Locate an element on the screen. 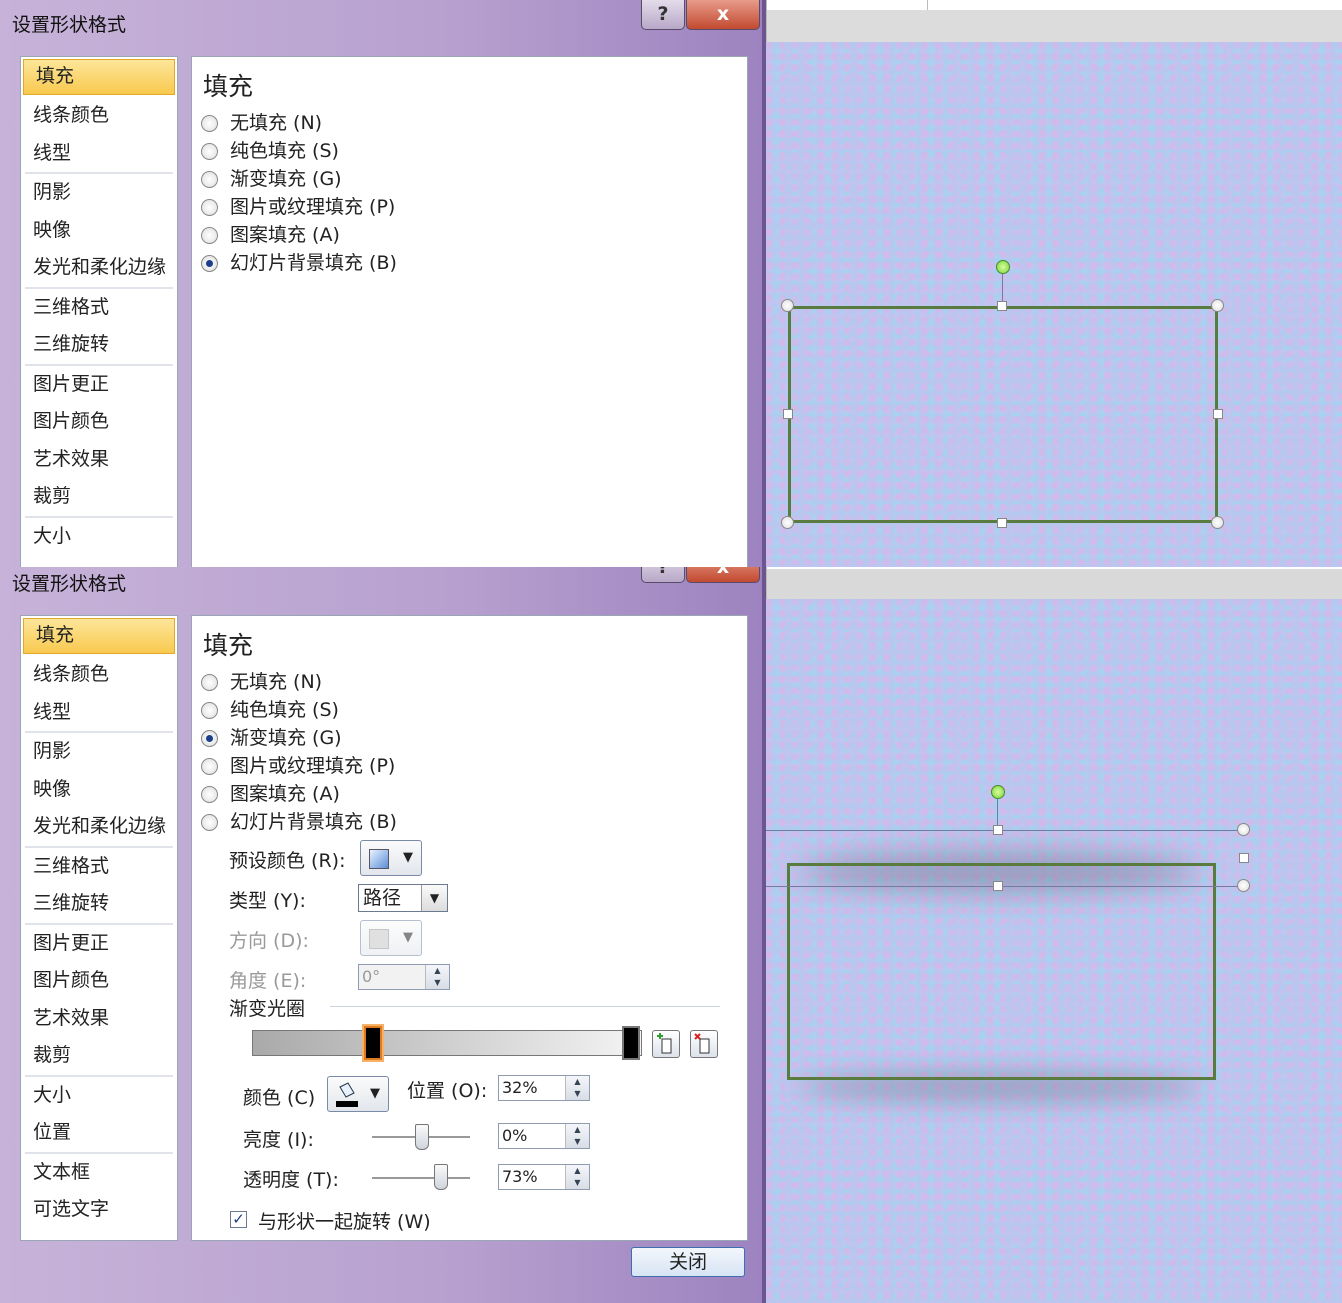 This screenshot has height=1303, width=1342. gradient-stop-selected is located at coordinates (373, 1043).